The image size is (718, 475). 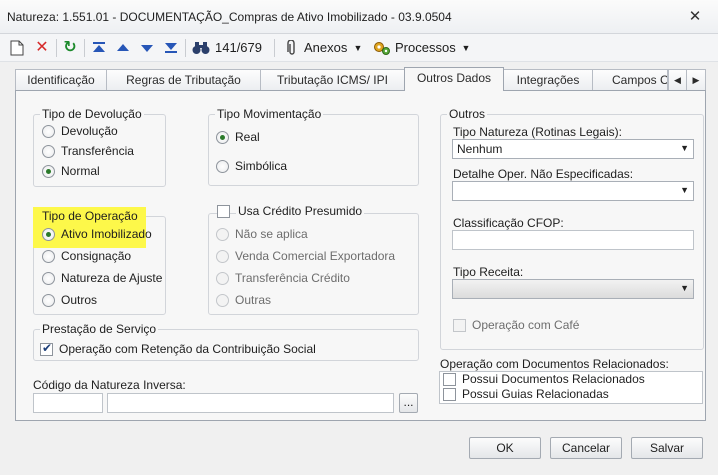 What do you see at coordinates (61, 79) in the screenshot?
I see `tab-identificacao: Identificação` at bounding box center [61, 79].